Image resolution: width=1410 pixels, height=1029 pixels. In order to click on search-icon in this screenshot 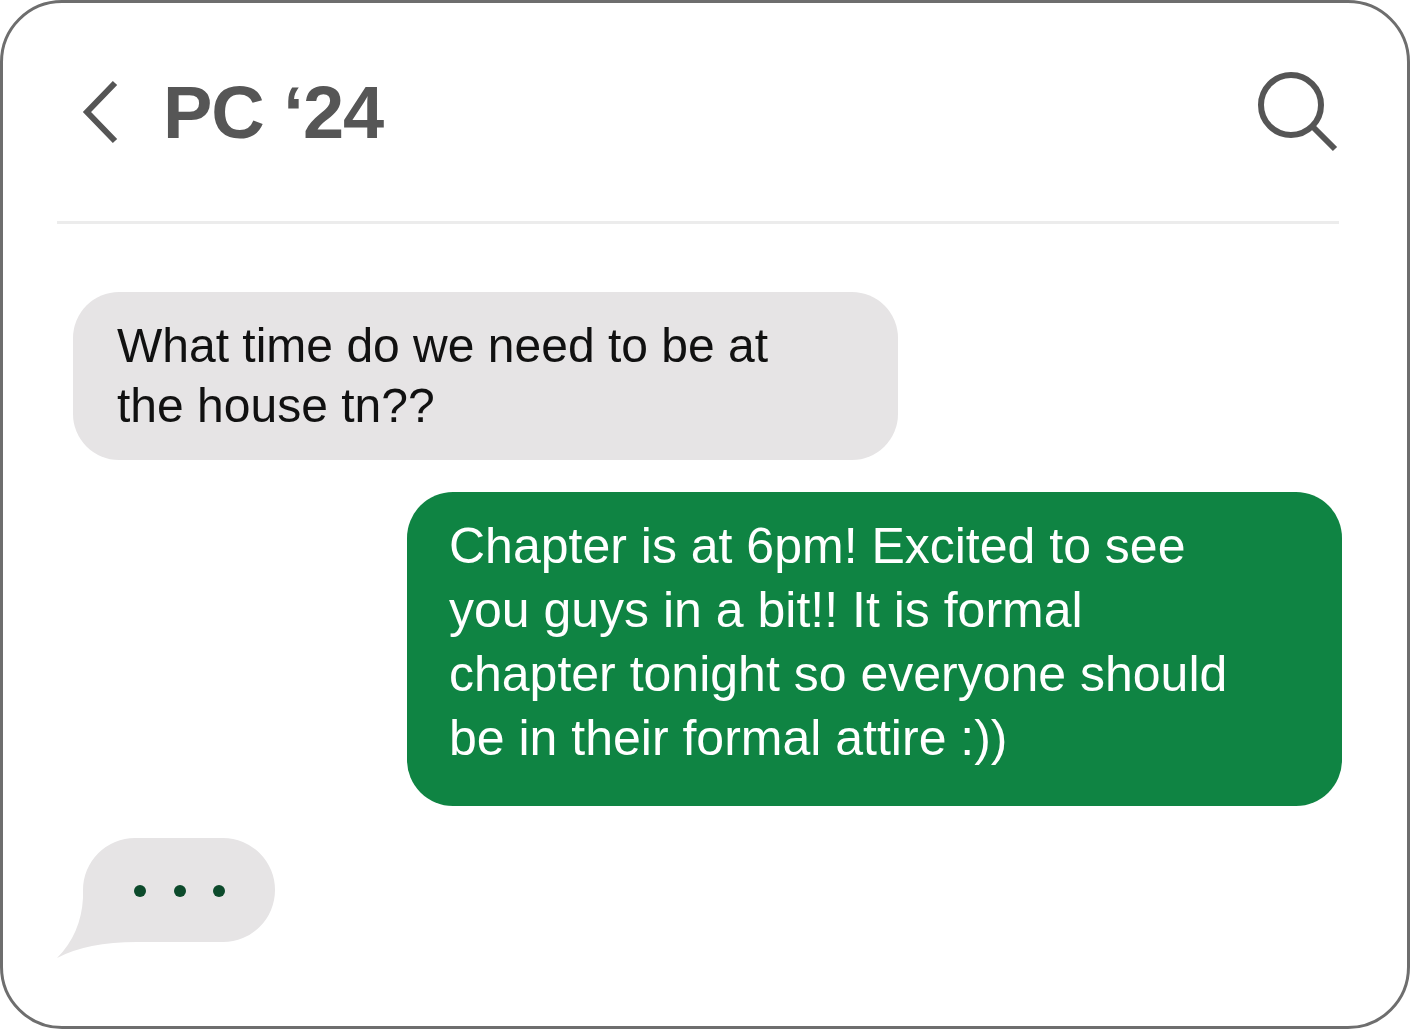, I will do `click(1298, 112)`.